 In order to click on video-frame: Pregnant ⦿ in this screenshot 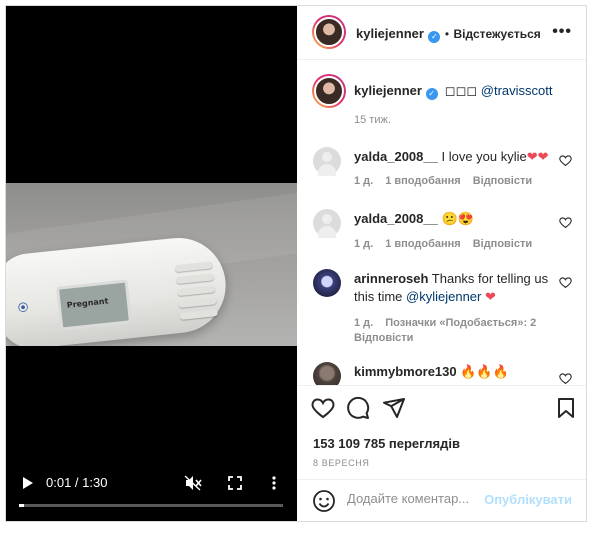, I will do `click(151, 264)`.